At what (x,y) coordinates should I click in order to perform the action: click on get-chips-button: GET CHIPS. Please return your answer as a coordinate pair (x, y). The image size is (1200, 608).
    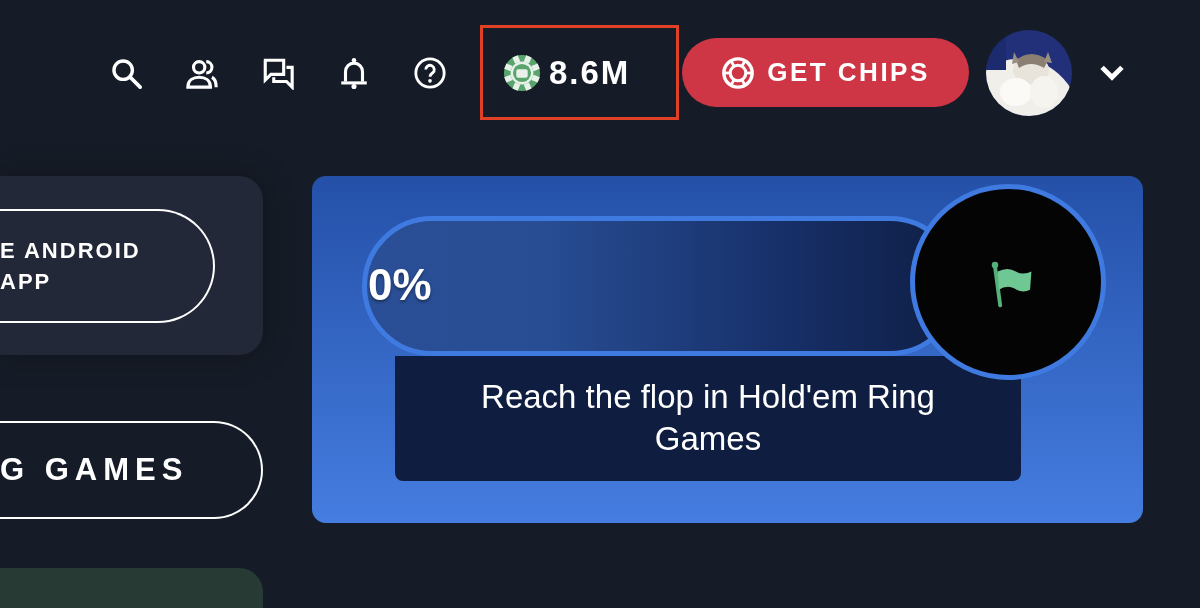
    Looking at the image, I should click on (825, 72).